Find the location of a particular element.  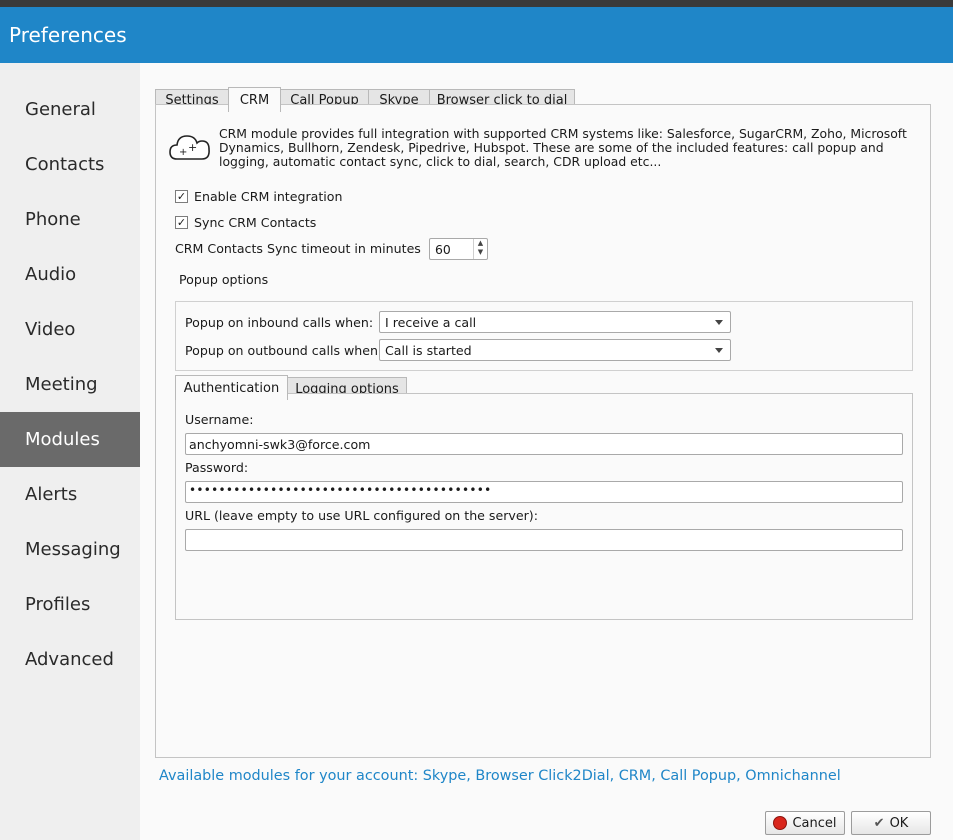

ok-button: ✔ OK is located at coordinates (891, 823).